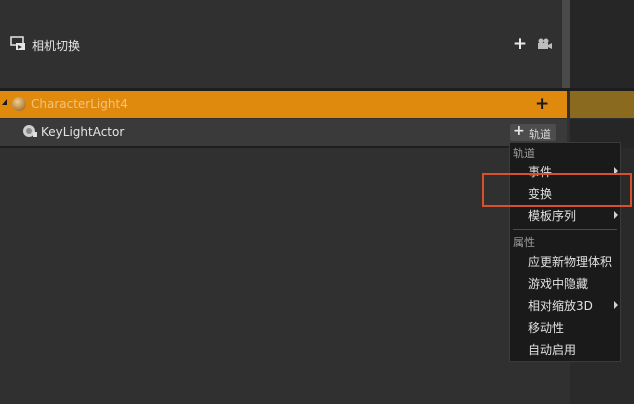 The image size is (634, 404). I want to click on menu-item-auto-activate: 自动启用, so click(565, 348).